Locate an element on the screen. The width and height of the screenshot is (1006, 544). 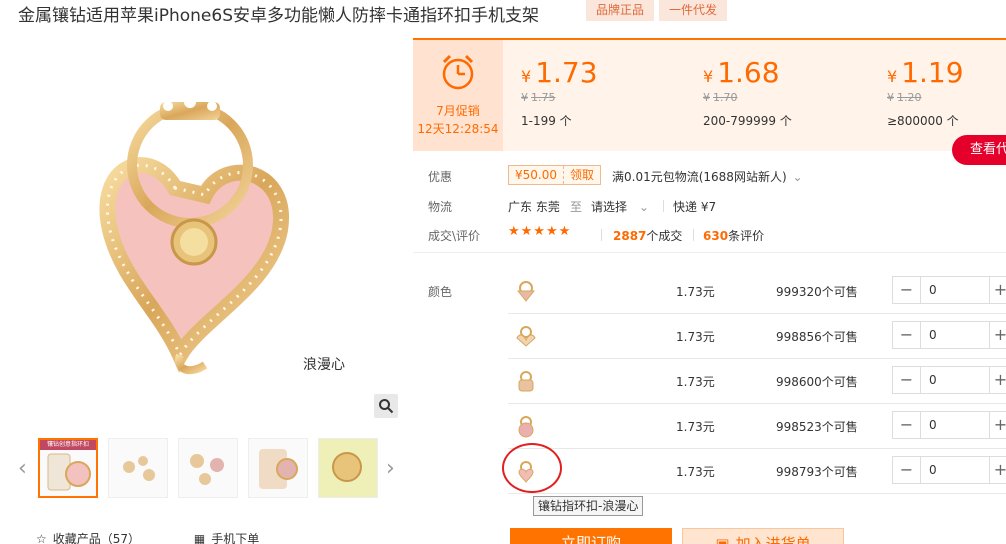
color-label: 颜色 is located at coordinates (440, 292).